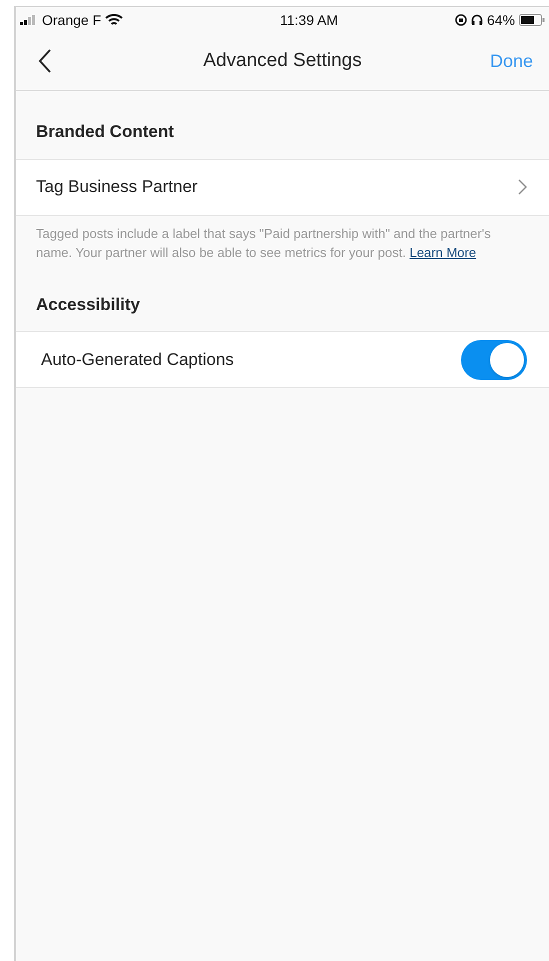 This screenshot has height=961, width=549. What do you see at coordinates (443, 252) in the screenshot?
I see `learn-more-link: Learn More` at bounding box center [443, 252].